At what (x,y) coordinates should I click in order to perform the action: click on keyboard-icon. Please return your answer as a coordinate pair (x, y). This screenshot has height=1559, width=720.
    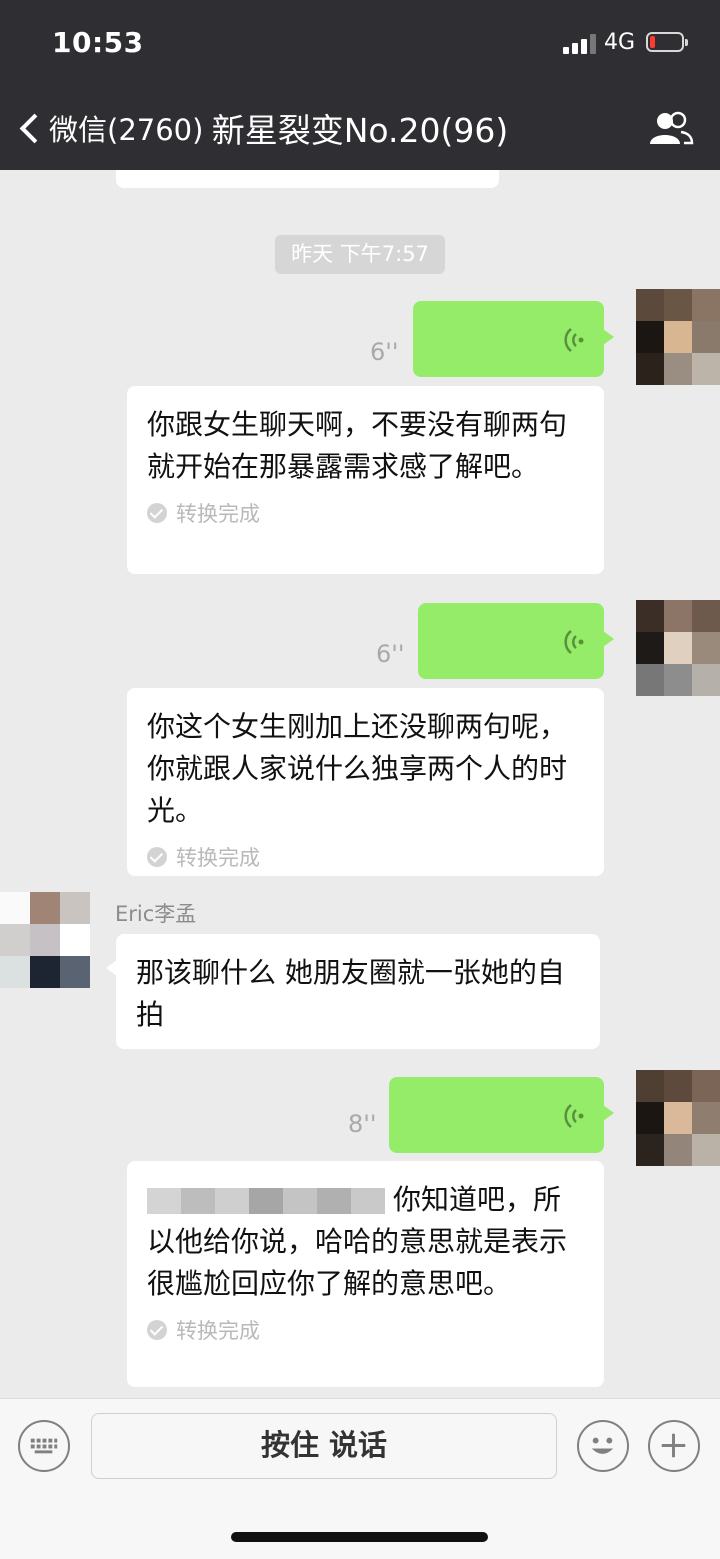
    Looking at the image, I should click on (44, 1446).